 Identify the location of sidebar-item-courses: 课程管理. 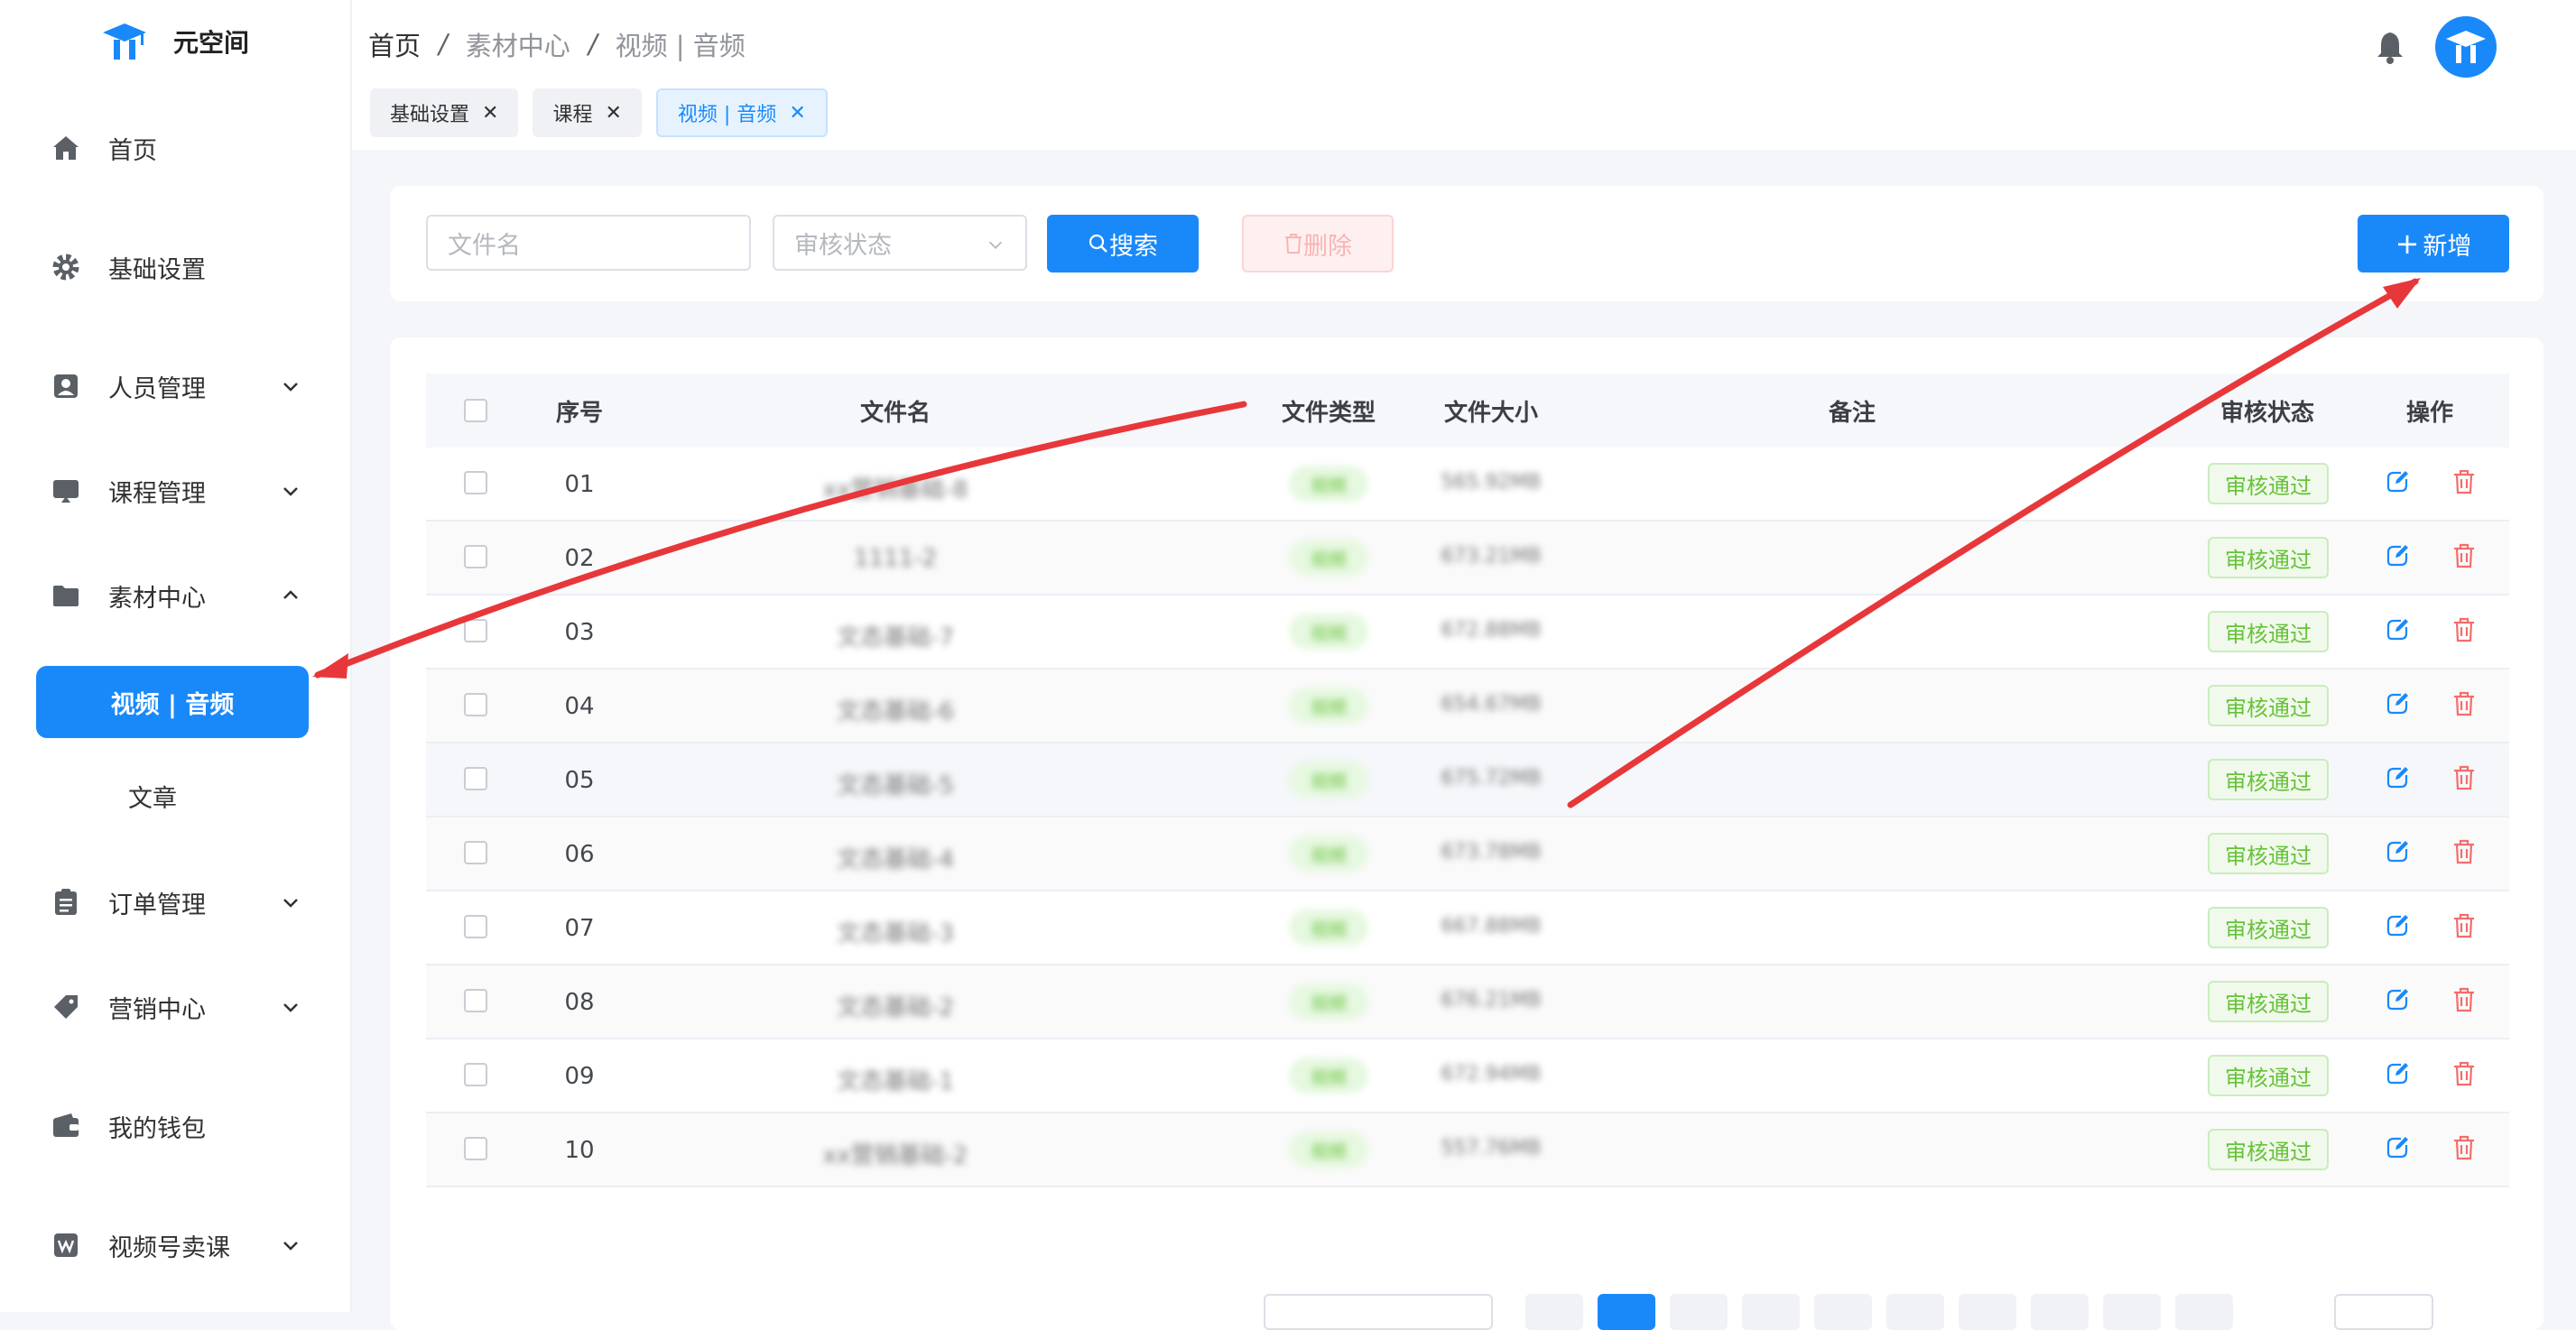
(181, 491).